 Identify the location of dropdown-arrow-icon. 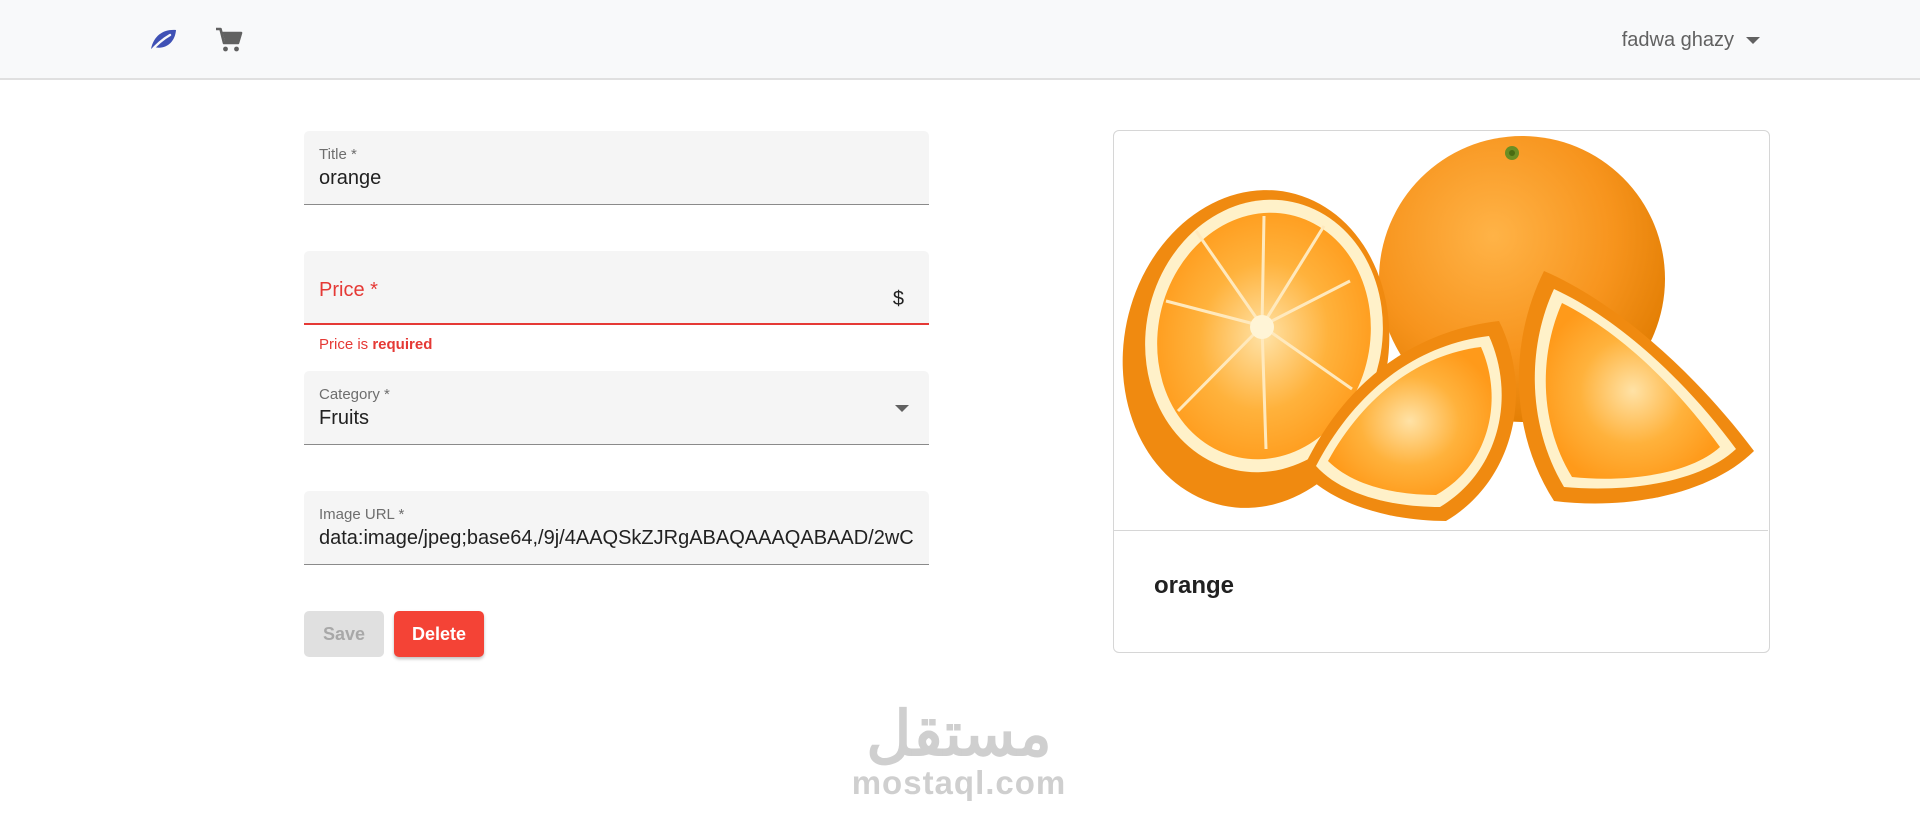
(902, 408).